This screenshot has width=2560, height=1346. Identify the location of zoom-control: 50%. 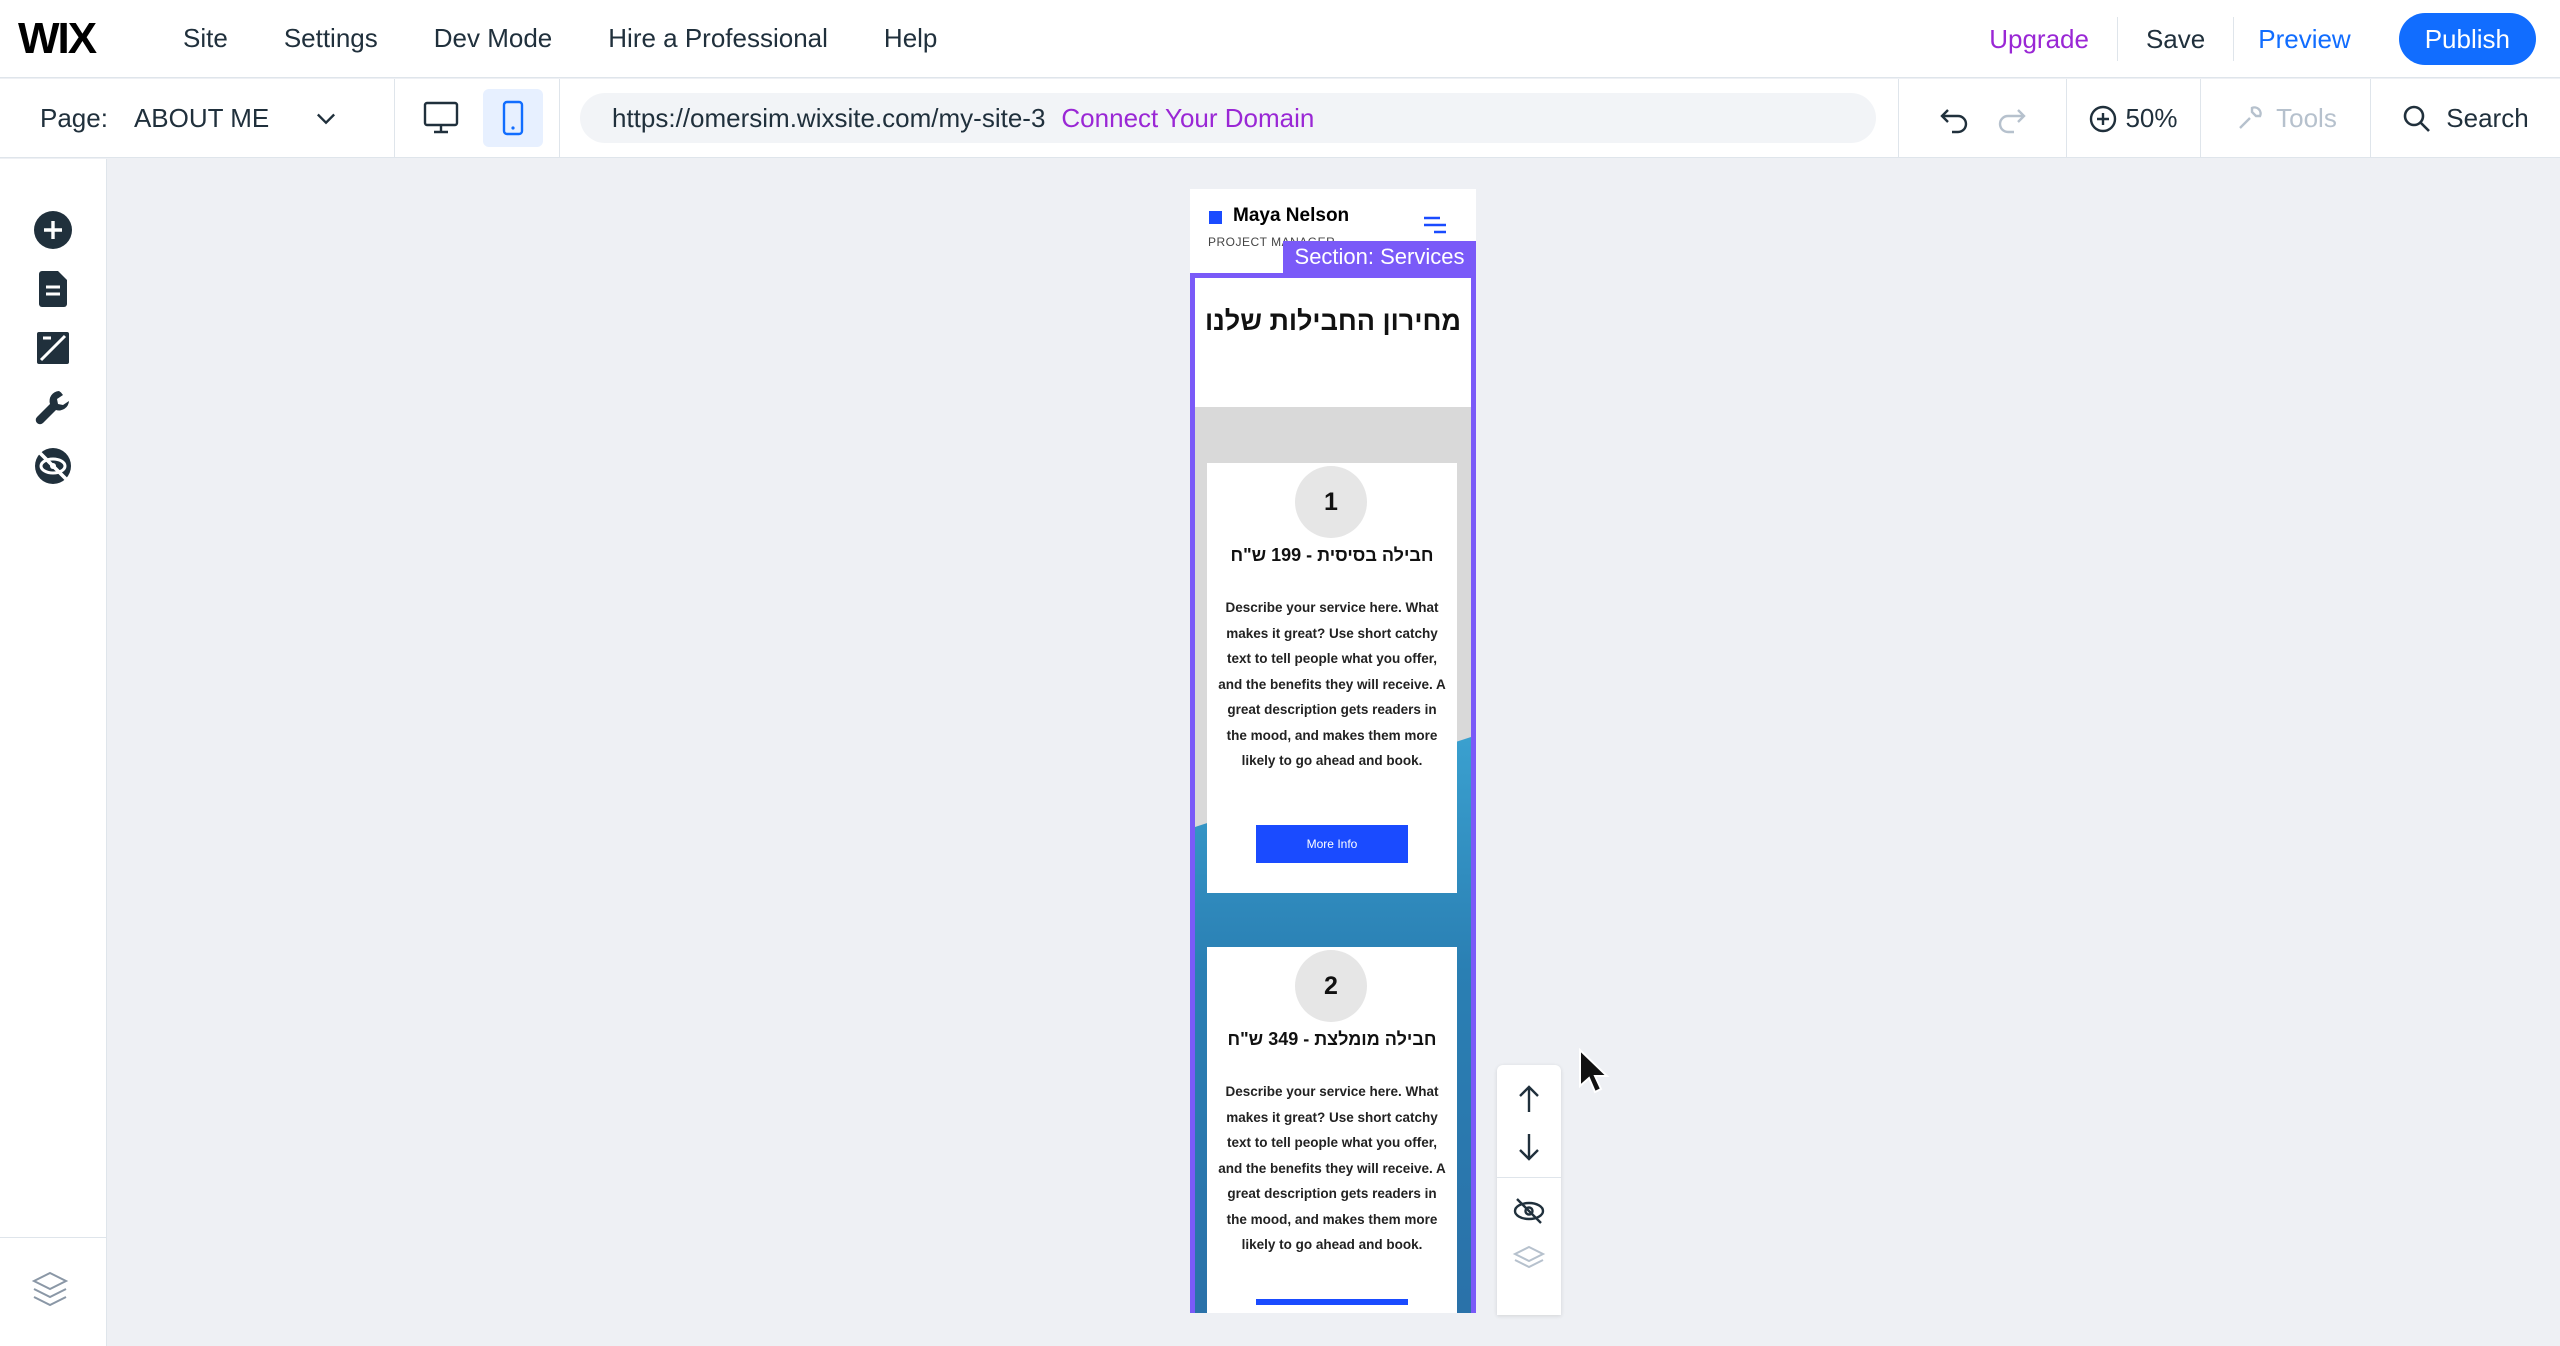
(2133, 118).